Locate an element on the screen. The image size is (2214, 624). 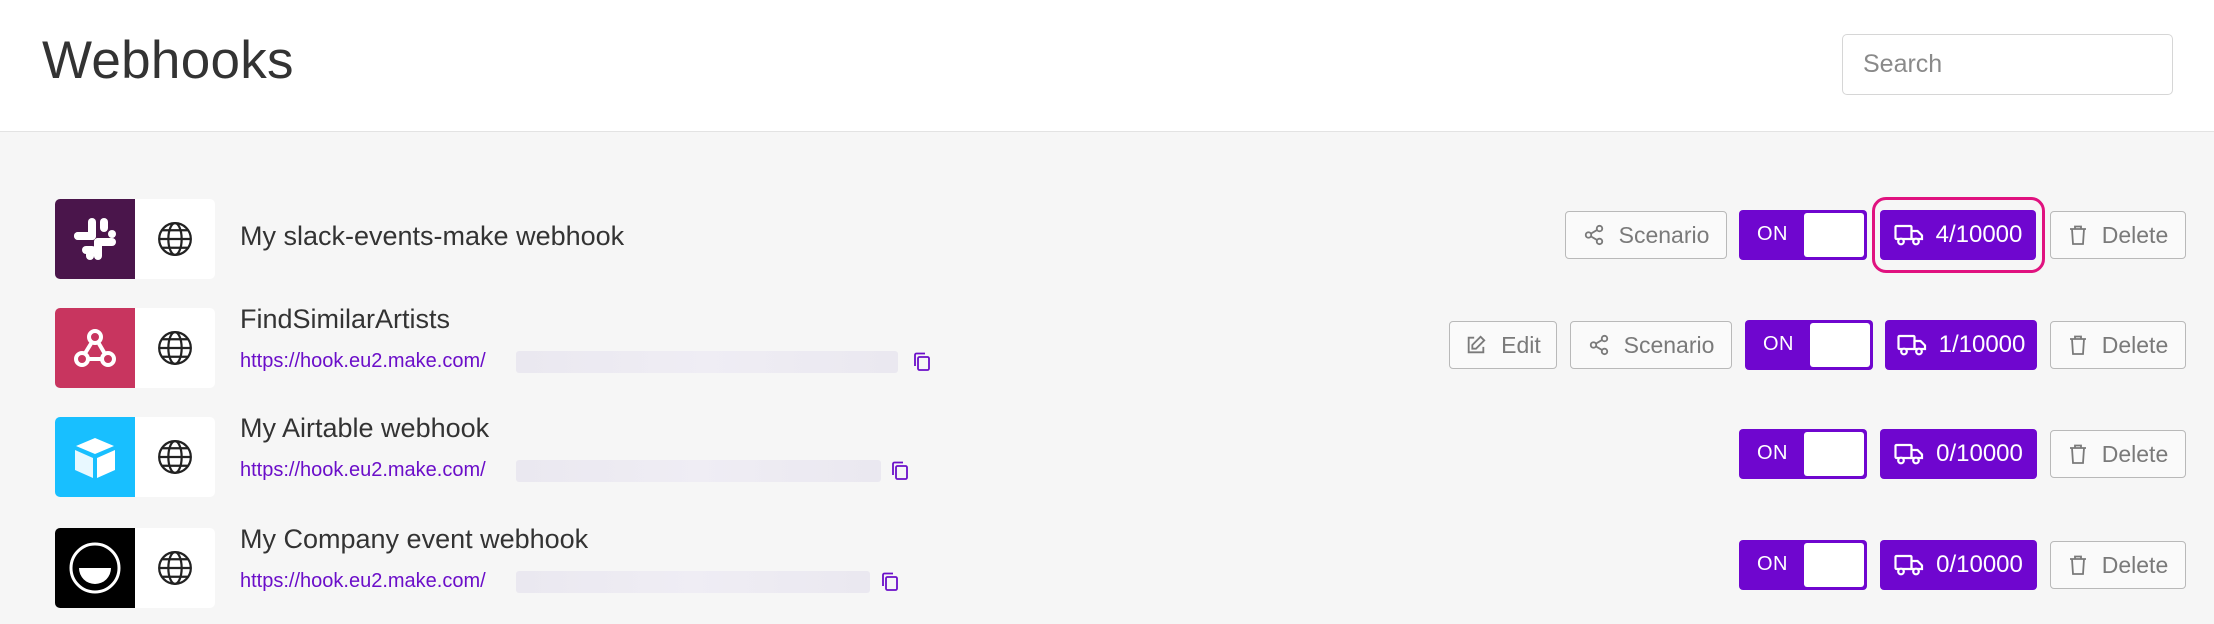
airtable-icon is located at coordinates (95, 458).